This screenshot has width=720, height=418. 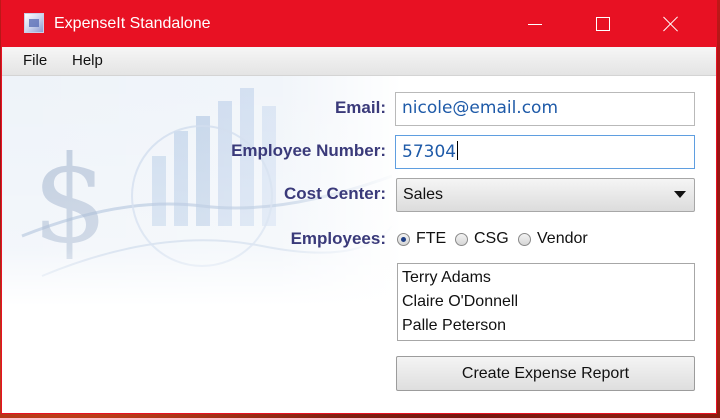 I want to click on window-title: ExpenseIt Standalone, so click(x=132, y=23).